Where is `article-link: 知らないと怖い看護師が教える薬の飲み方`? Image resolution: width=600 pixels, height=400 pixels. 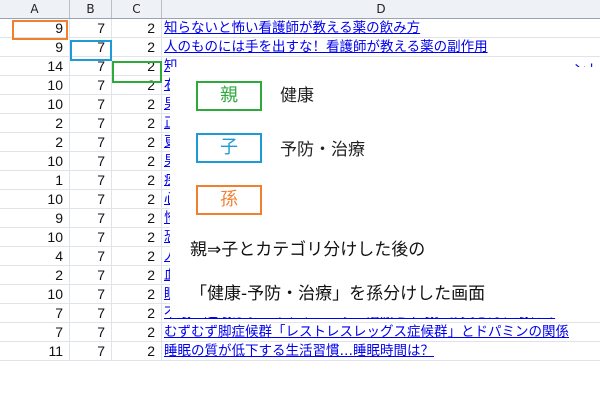
article-link: 知らないと怖い看護師が教える薬の飲み方 is located at coordinates (292, 28).